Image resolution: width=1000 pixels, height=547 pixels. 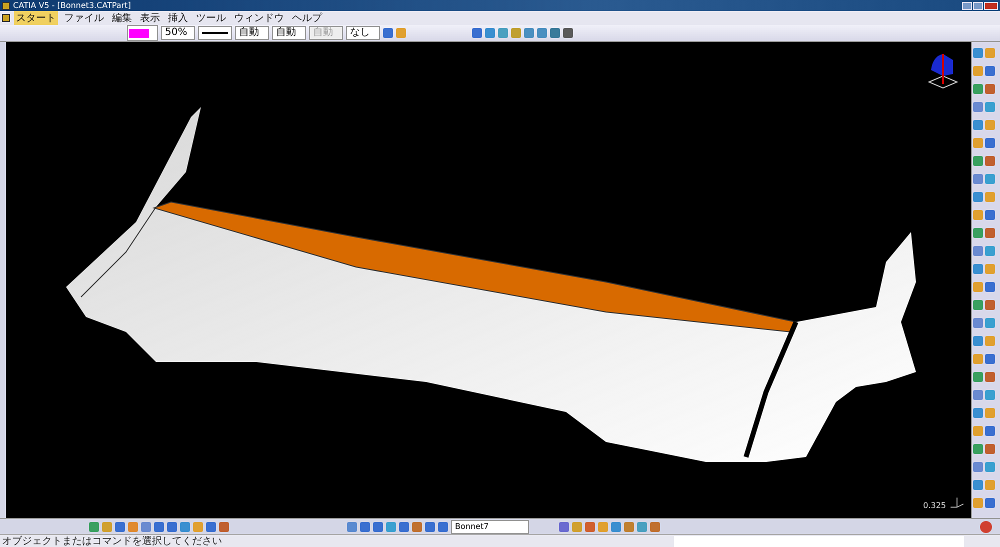 I want to click on status-message: オブジェクトまたはコマンドを選択してください, so click(x=111, y=540).